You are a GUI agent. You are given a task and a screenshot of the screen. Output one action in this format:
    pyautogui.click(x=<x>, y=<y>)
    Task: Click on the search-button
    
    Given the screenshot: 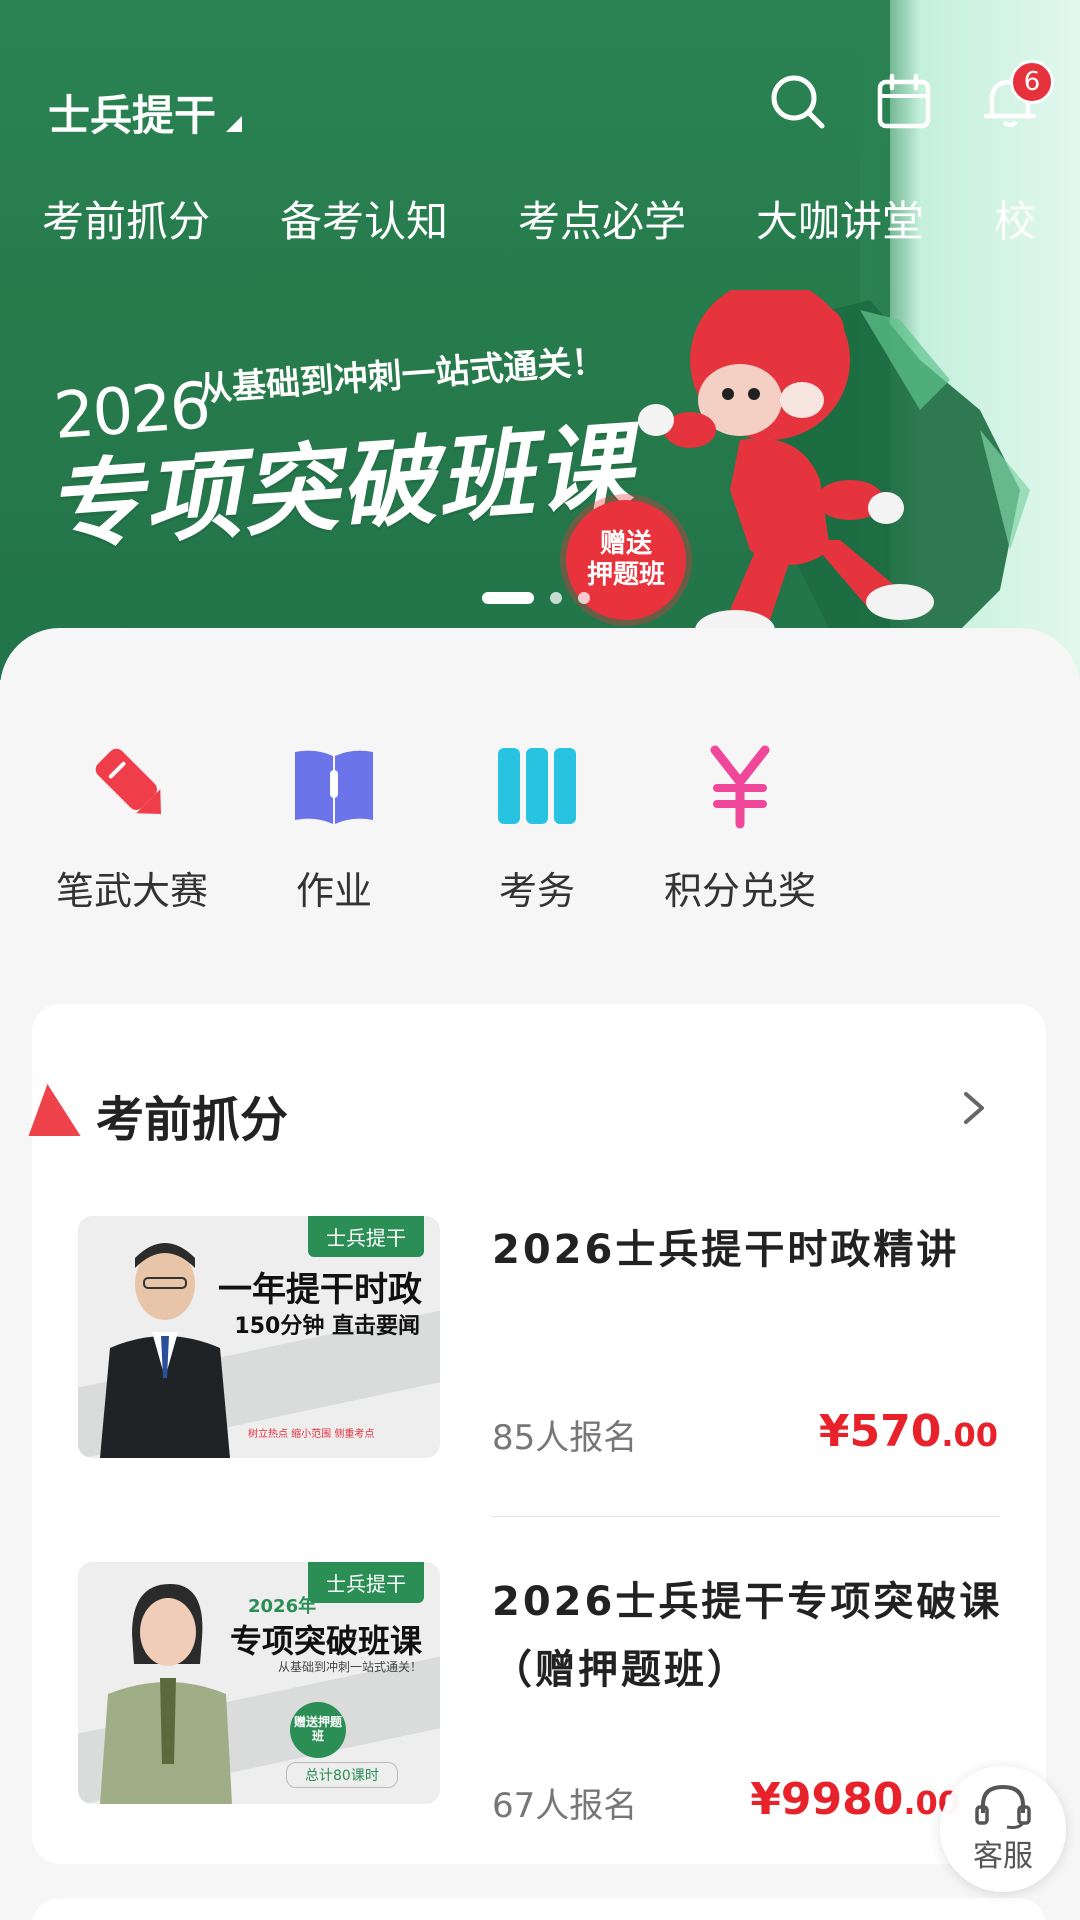 What is the action you would take?
    pyautogui.click(x=798, y=102)
    